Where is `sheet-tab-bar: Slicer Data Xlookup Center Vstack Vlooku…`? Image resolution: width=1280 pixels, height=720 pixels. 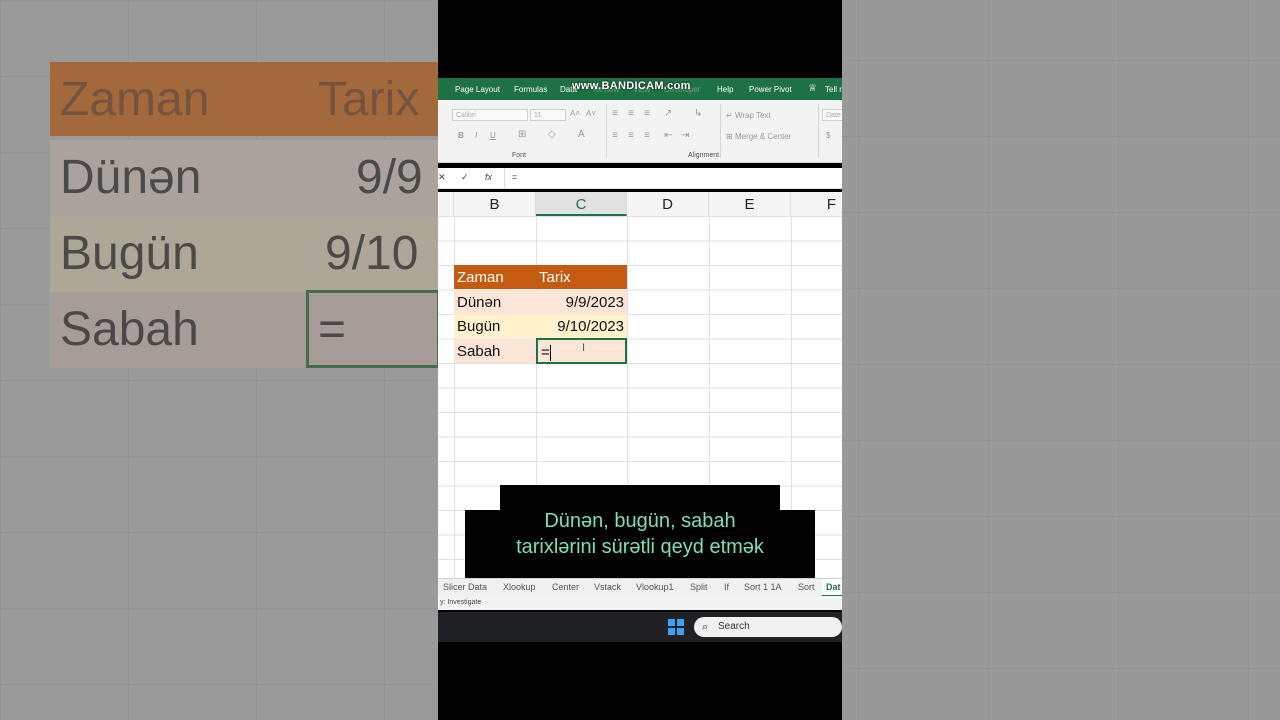
sheet-tab-bar: Slicer Data Xlookup Center Vstack Vlooku… is located at coordinates (640, 587).